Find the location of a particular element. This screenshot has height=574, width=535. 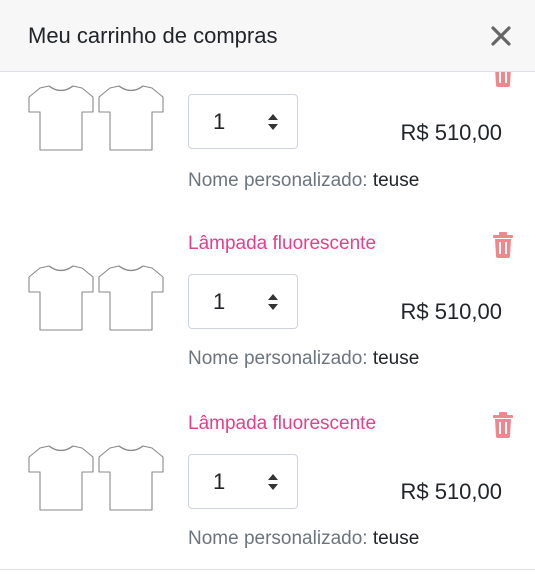

close-icon is located at coordinates (501, 36).